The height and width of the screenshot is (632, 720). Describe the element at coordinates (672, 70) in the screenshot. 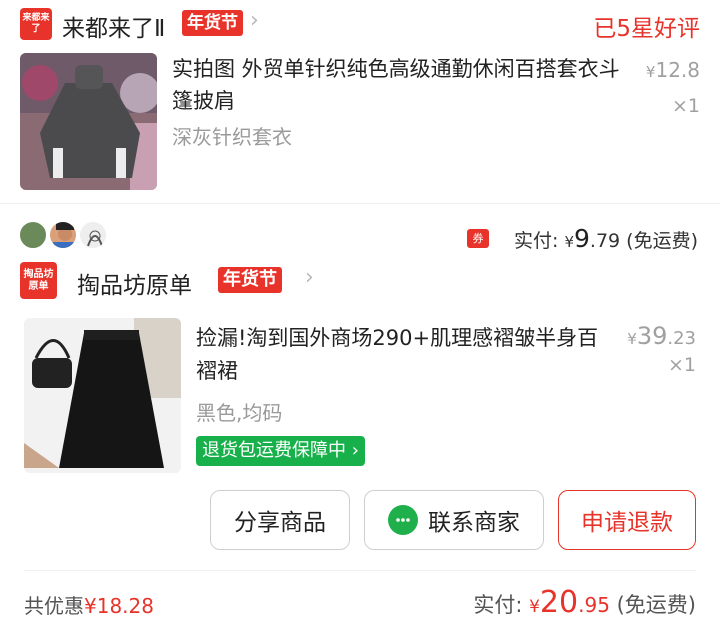

I see `product-price: ¥12.8` at that location.